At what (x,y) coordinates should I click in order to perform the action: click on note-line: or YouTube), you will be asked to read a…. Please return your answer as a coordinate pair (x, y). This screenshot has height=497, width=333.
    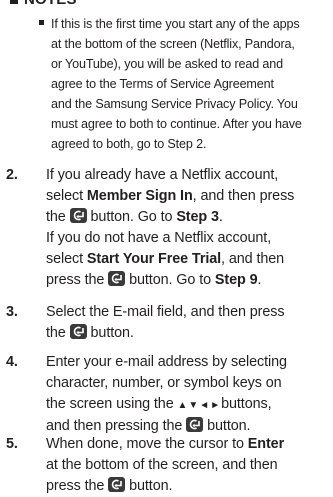
    Looking at the image, I should click on (167, 64).